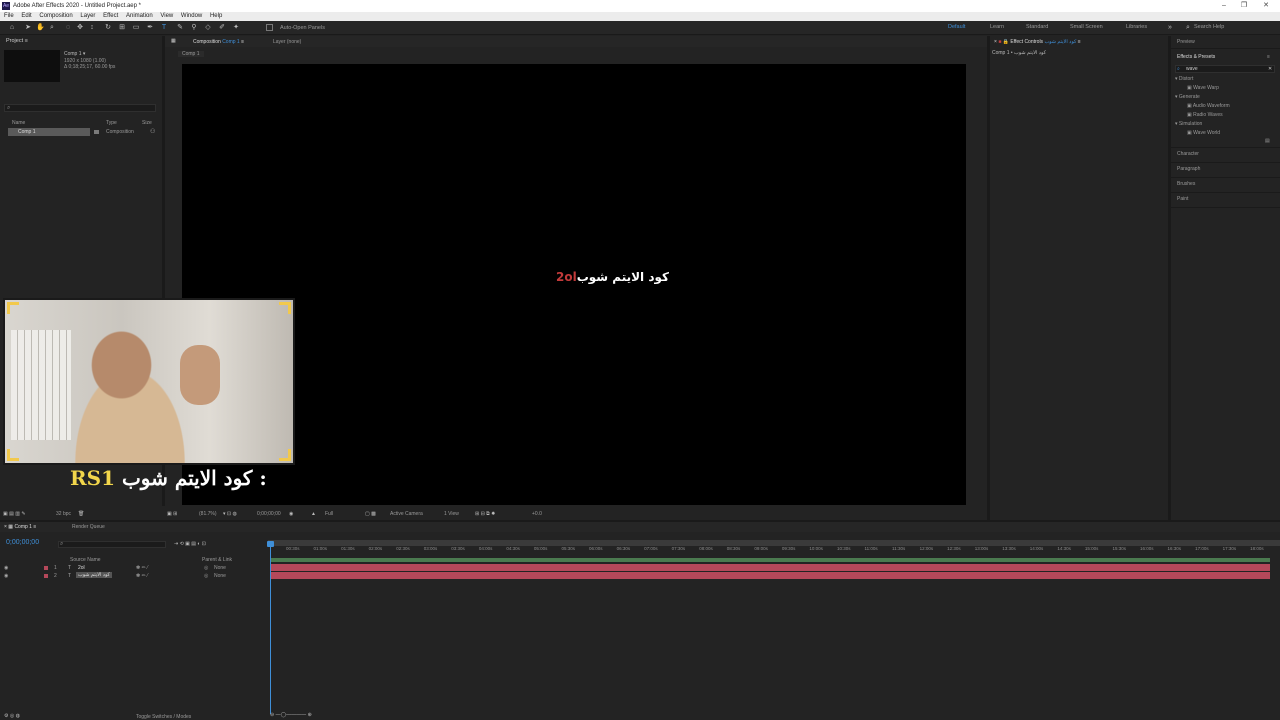 Image resolution: width=1280 pixels, height=720 pixels. Describe the element at coordinates (6, 568) in the screenshot. I see `visibility-eye-icon: ◉` at that location.